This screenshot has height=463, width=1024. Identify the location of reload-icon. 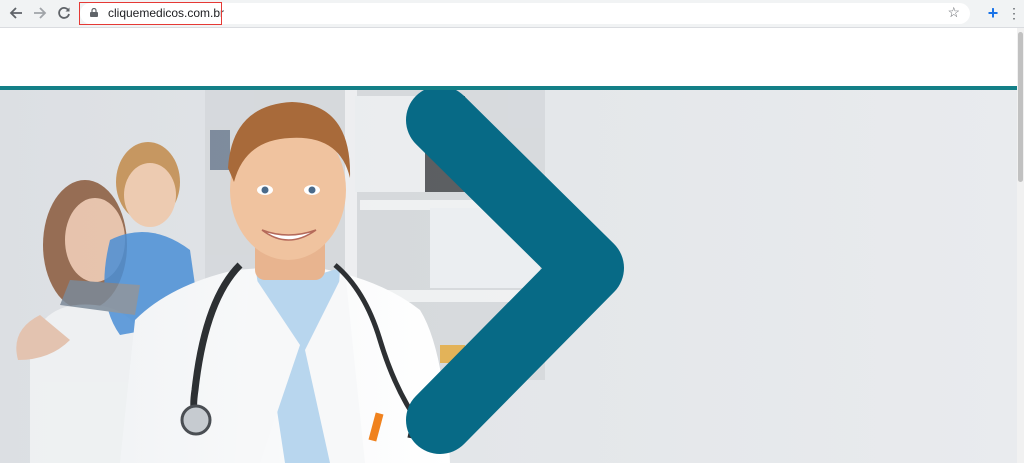
(64, 13).